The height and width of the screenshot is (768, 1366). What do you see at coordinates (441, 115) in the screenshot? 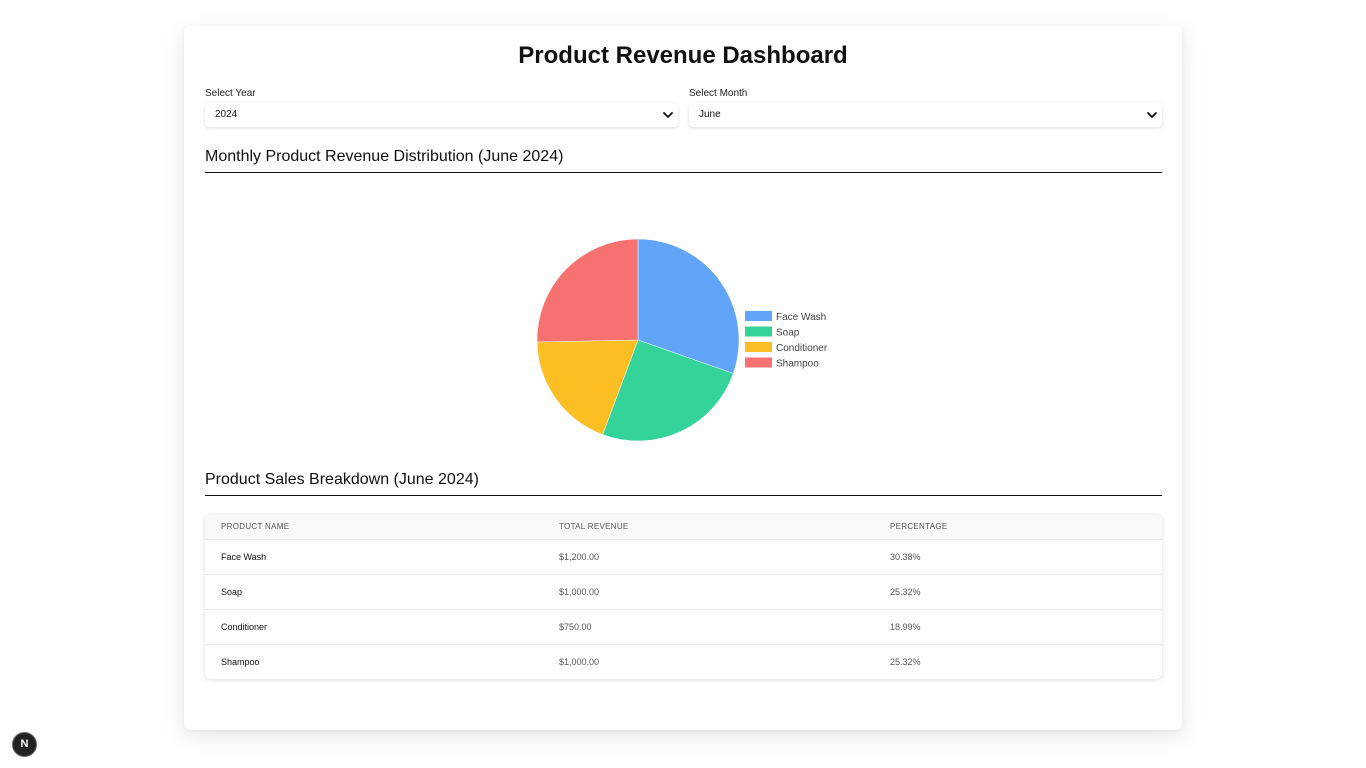
I see `year-select: 2024` at bounding box center [441, 115].